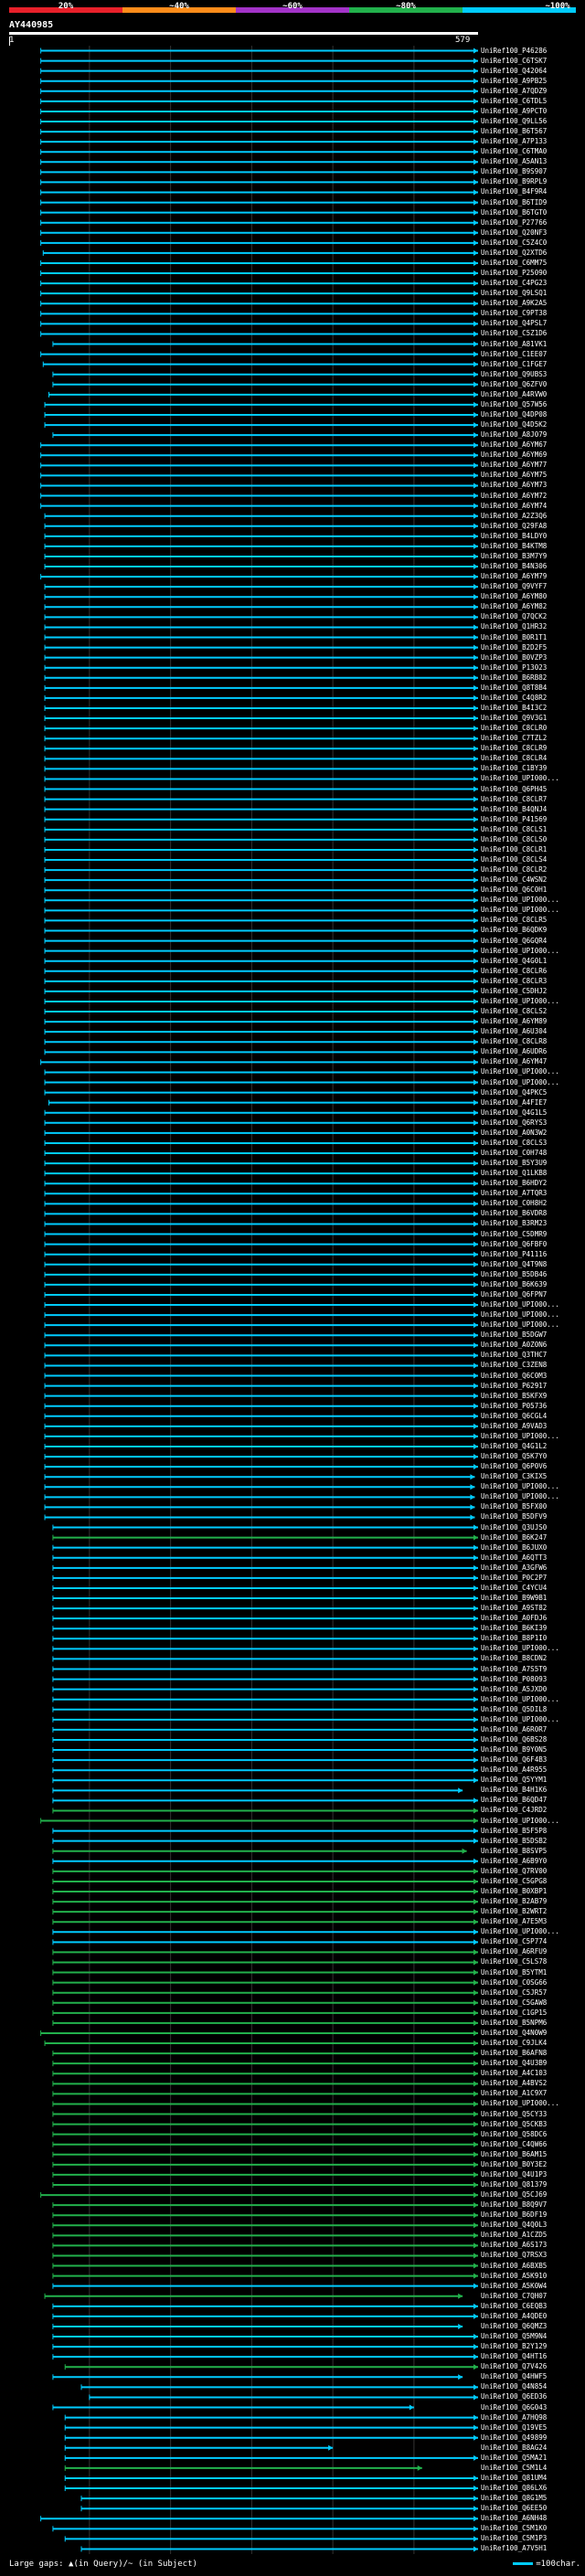 The height and width of the screenshot is (2576, 585). I want to click on hit-label: UniRef100_C4WSN2, so click(532, 880).